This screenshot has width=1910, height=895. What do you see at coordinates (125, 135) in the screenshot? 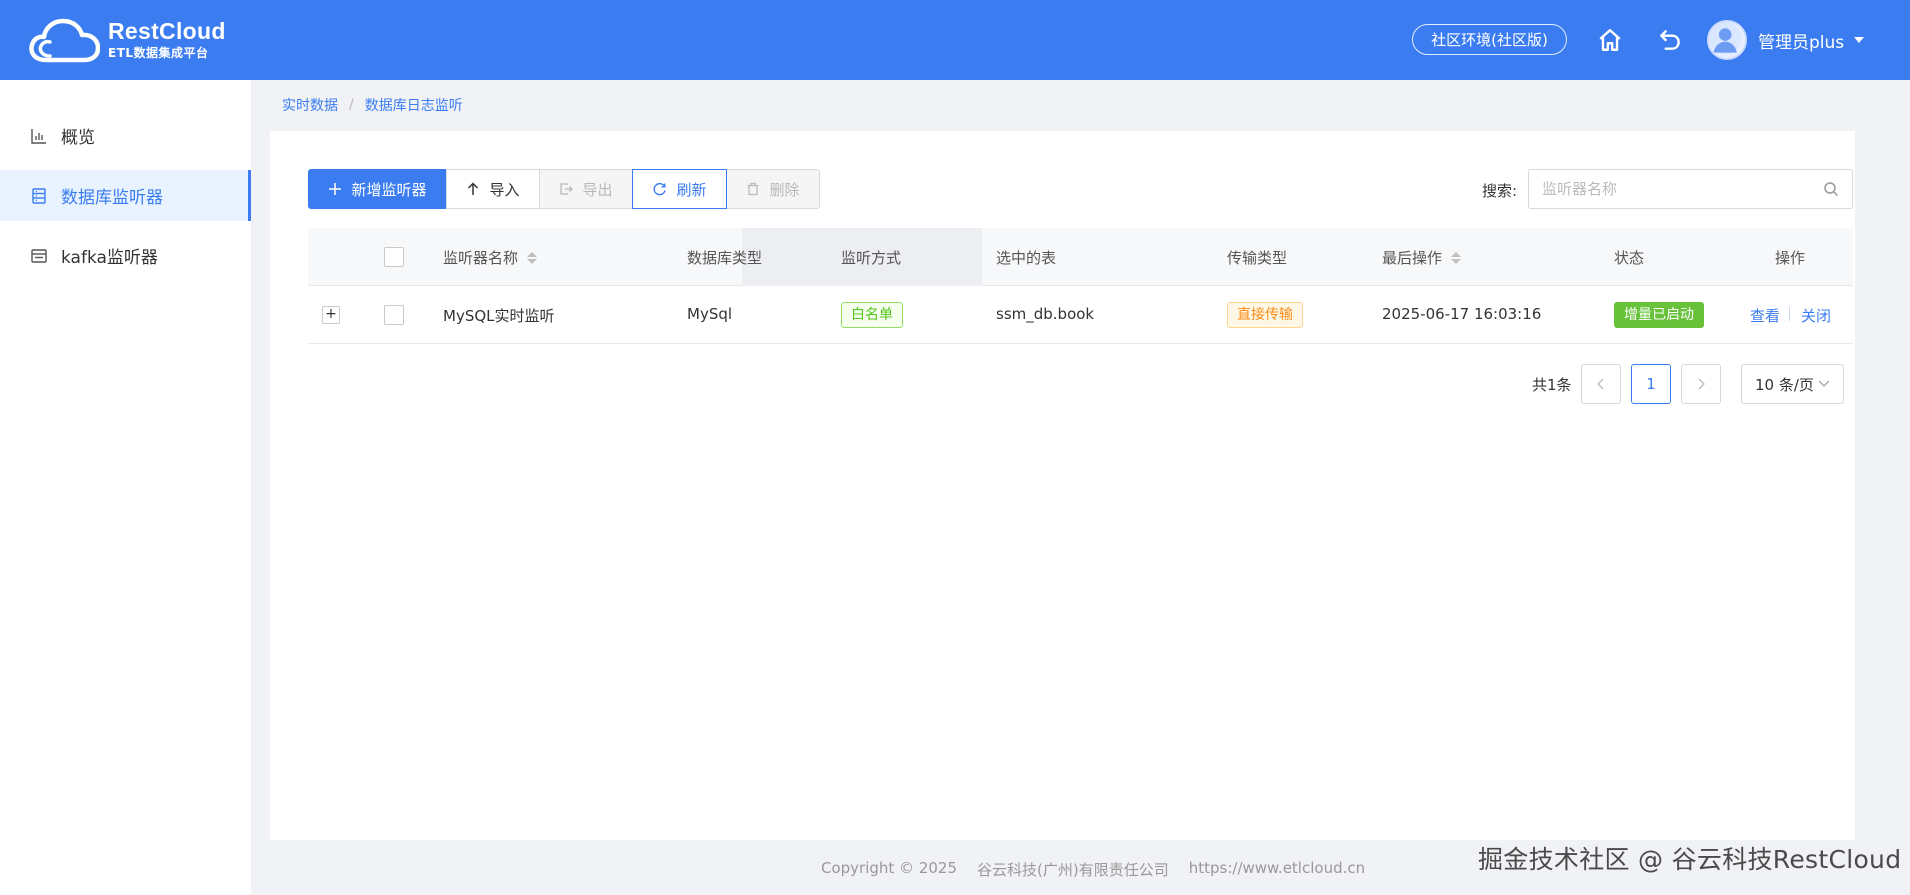
I see `sidebar-item-overview: 概览` at bounding box center [125, 135].